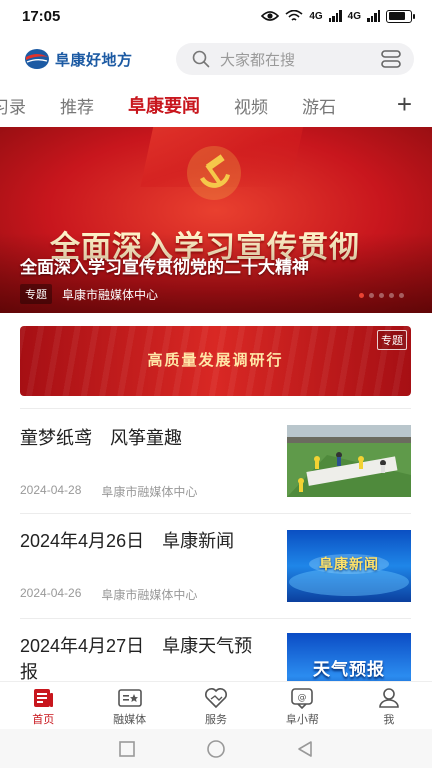 The height and width of the screenshot is (768, 432). What do you see at coordinates (215, 565) in the screenshot?
I see `news-item: 2024年4月26日 阜康新闻 2024-04-26 阜康市融媒体中心 阜康新闻` at bounding box center [215, 565].